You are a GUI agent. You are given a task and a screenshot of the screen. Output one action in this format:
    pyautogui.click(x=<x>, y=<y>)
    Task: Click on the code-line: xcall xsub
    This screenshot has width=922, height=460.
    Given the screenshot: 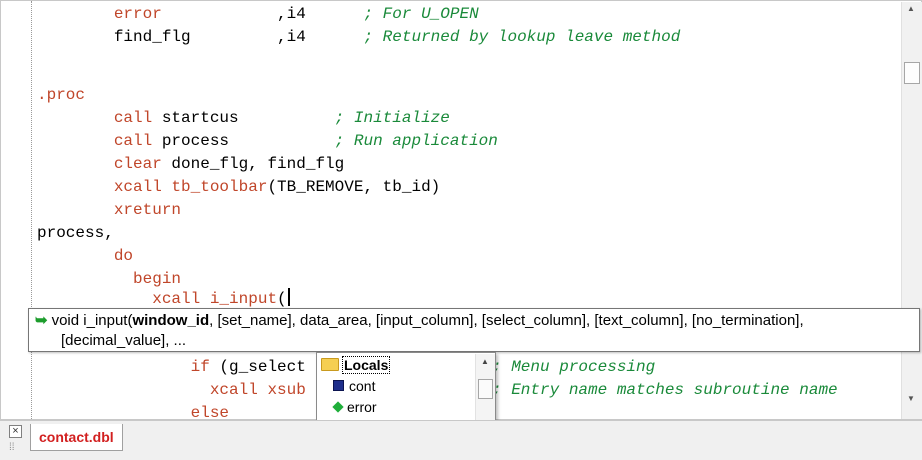 What is the action you would take?
    pyautogui.click(x=171, y=390)
    